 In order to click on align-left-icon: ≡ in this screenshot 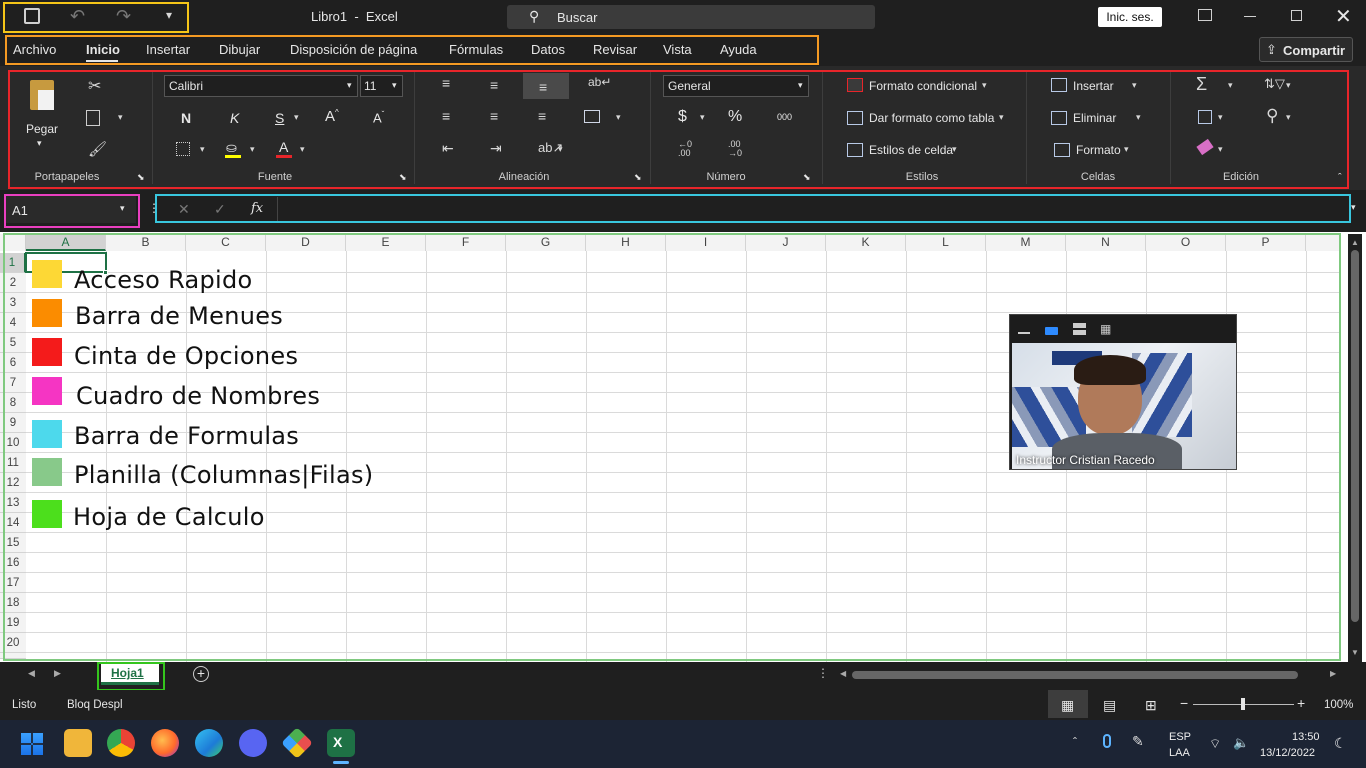, I will do `click(446, 116)`.